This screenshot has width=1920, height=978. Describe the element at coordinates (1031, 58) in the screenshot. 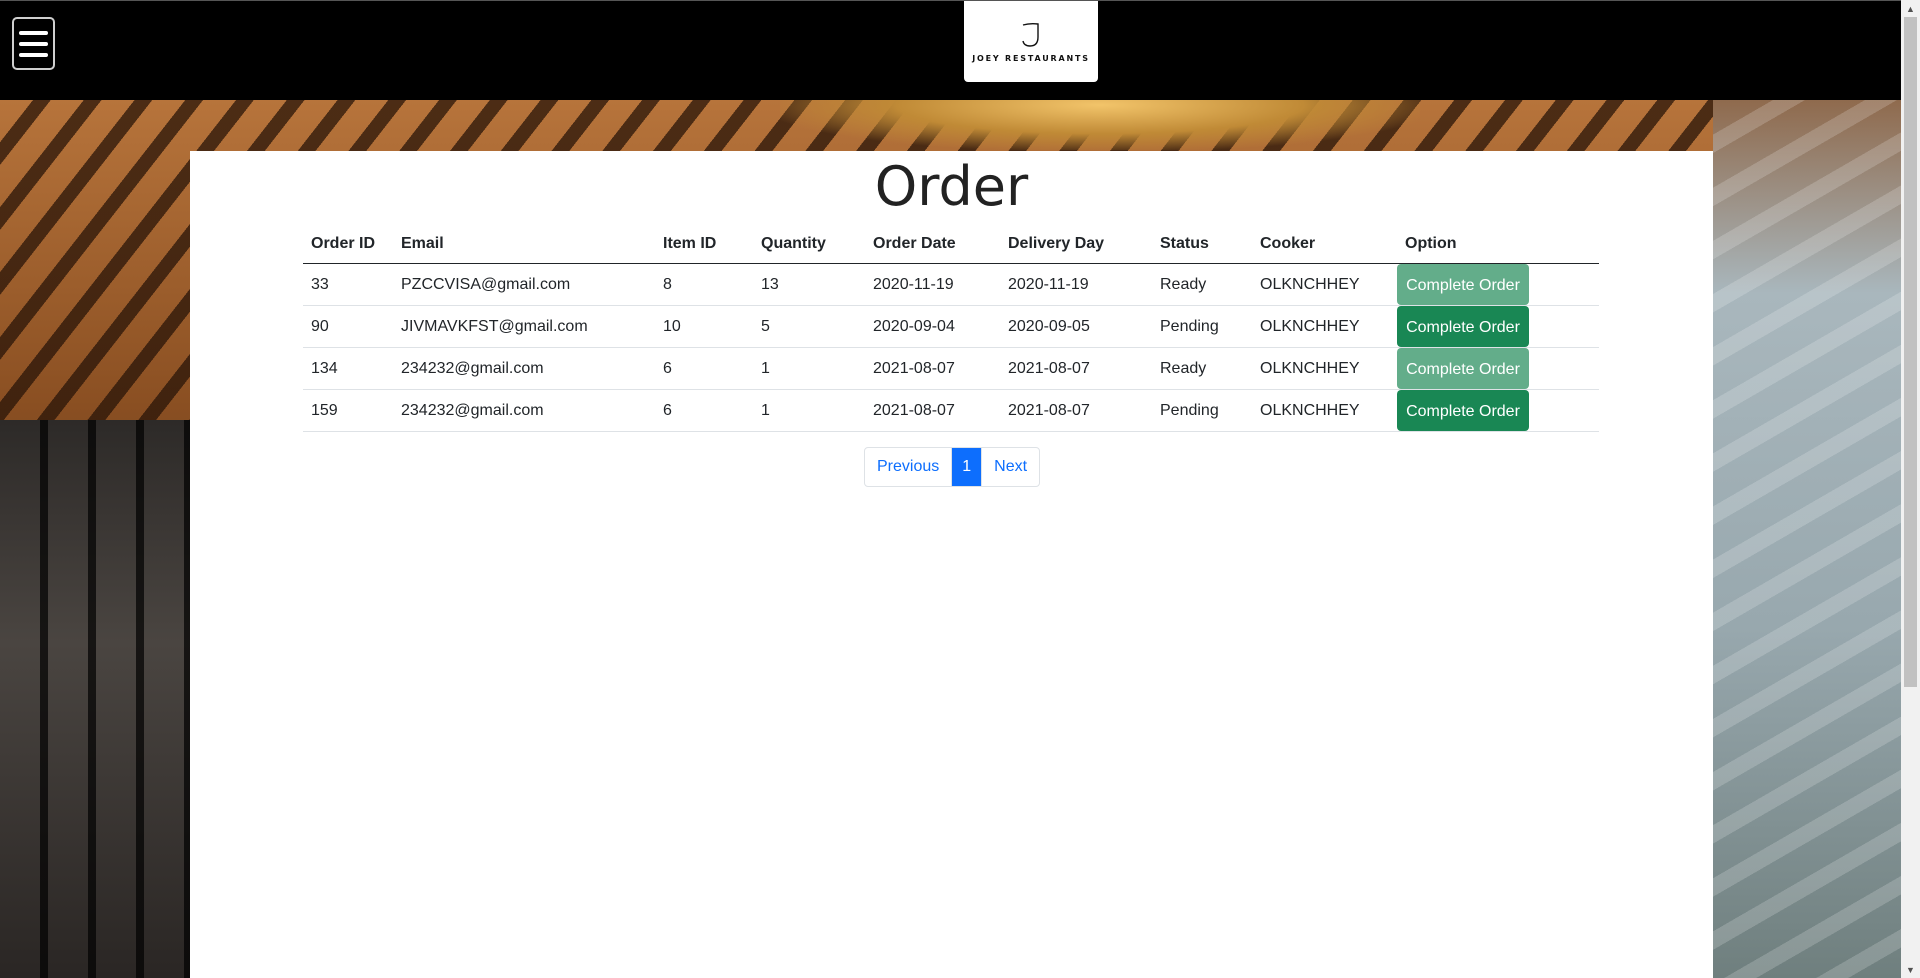

I see `brand-name: JOEY RESTAURANTS` at that location.